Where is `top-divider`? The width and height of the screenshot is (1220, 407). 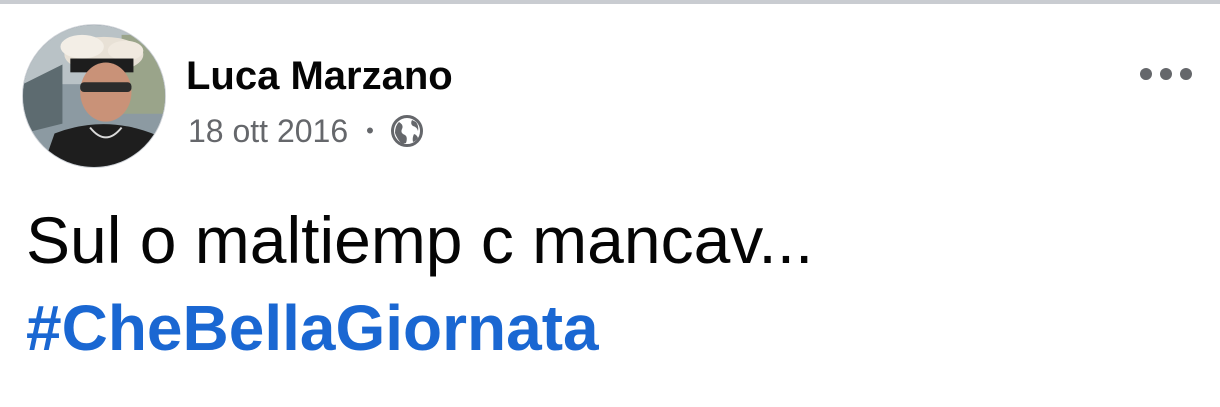
top-divider is located at coordinates (610, 2).